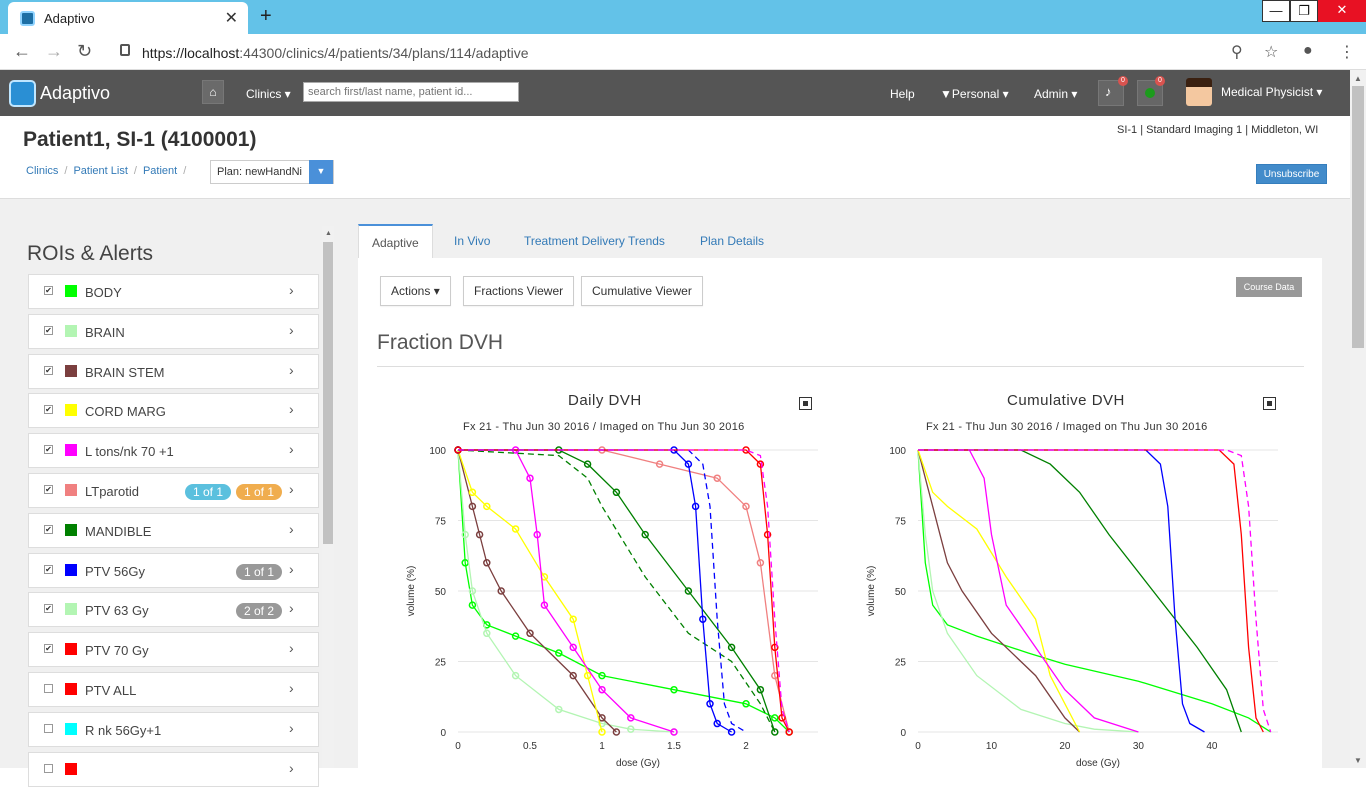 This screenshot has width=1366, height=791. What do you see at coordinates (519, 291) in the screenshot?
I see `fractions-viewer-button: Fractions Viewer` at bounding box center [519, 291].